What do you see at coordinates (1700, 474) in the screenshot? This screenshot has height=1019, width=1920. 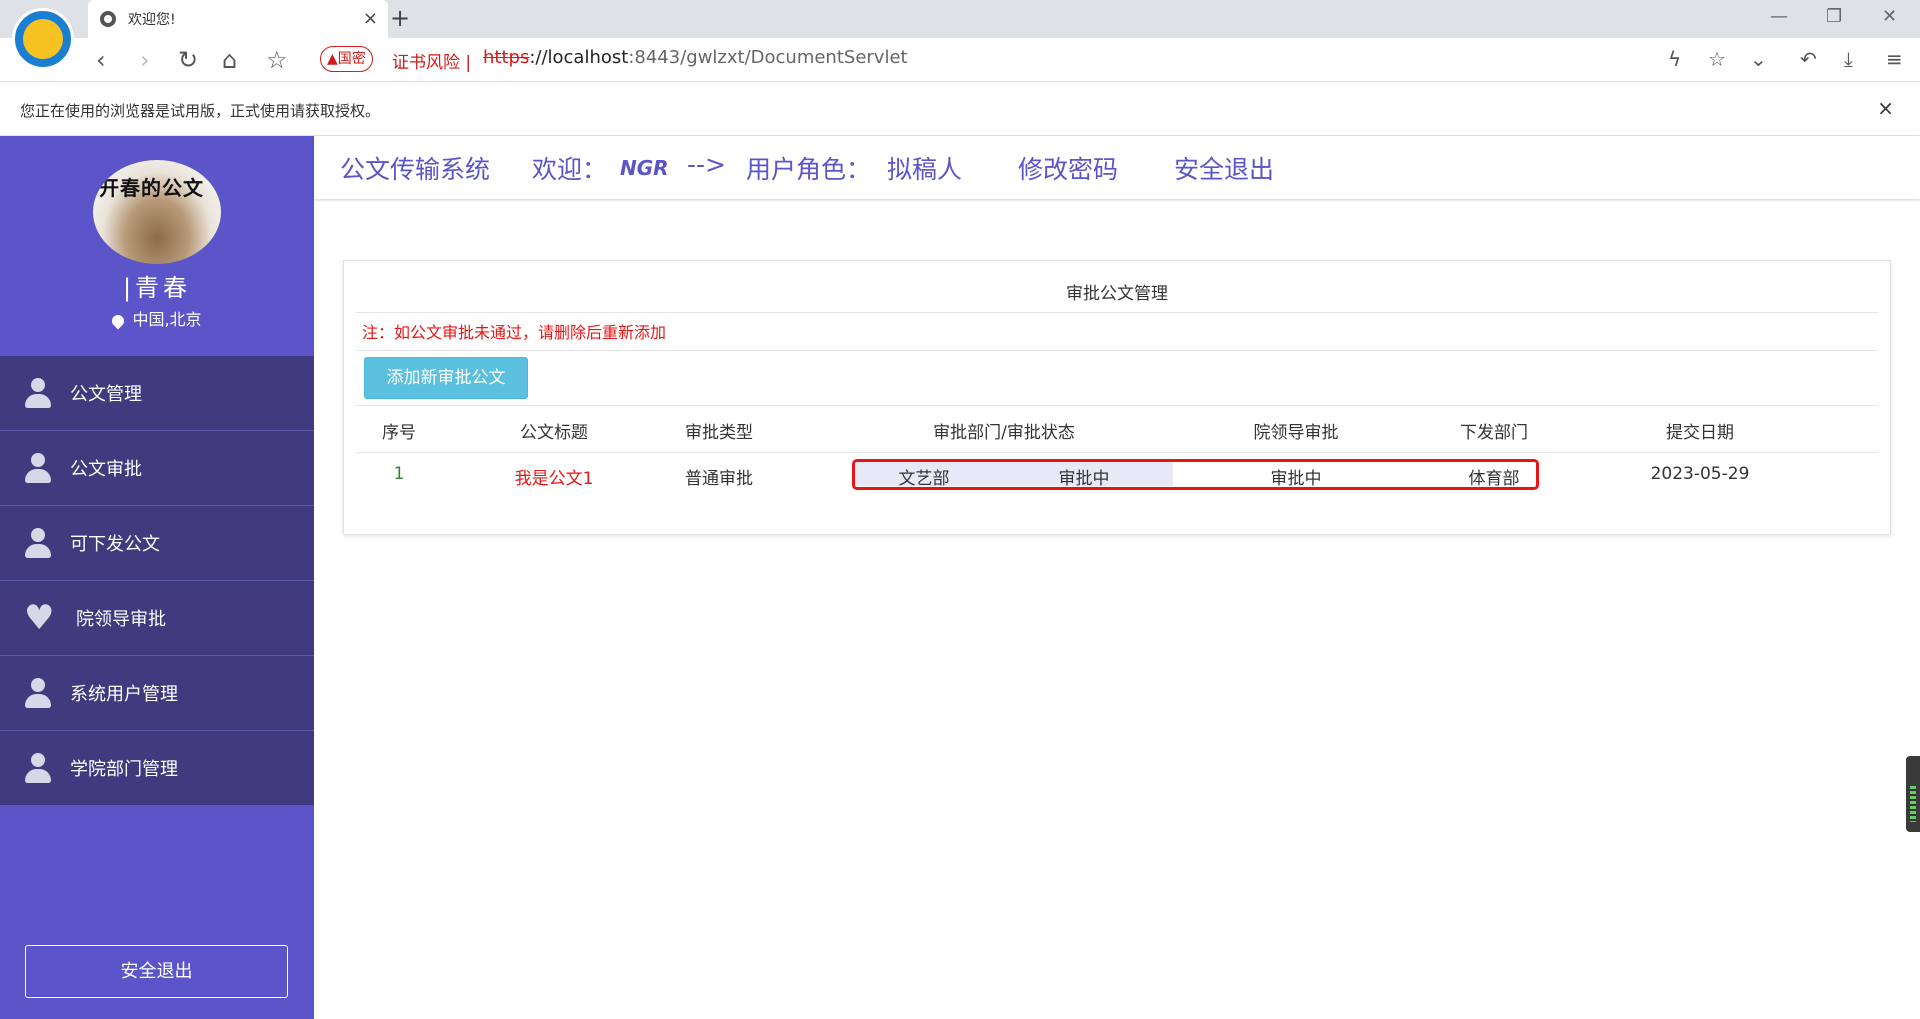 I see `cell-date: 2023-05-29` at bounding box center [1700, 474].